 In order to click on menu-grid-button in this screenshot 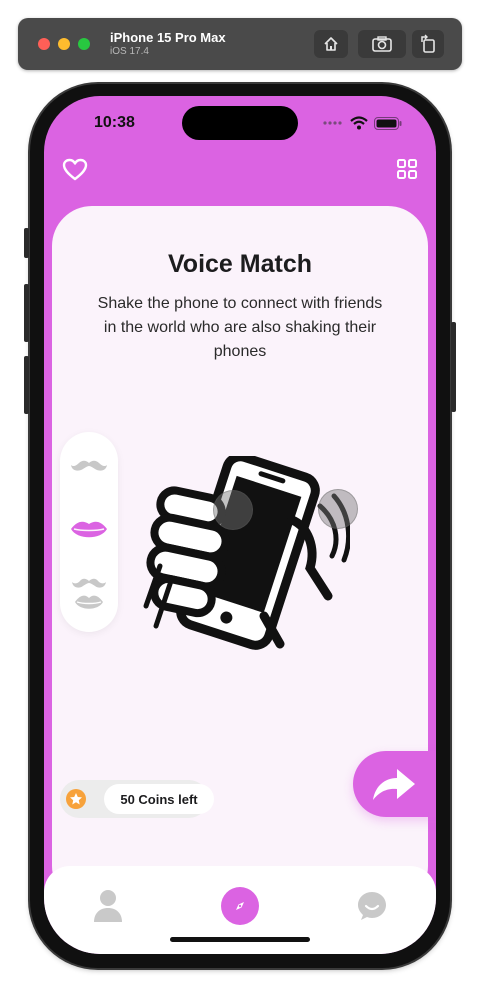, I will do `click(407, 171)`.